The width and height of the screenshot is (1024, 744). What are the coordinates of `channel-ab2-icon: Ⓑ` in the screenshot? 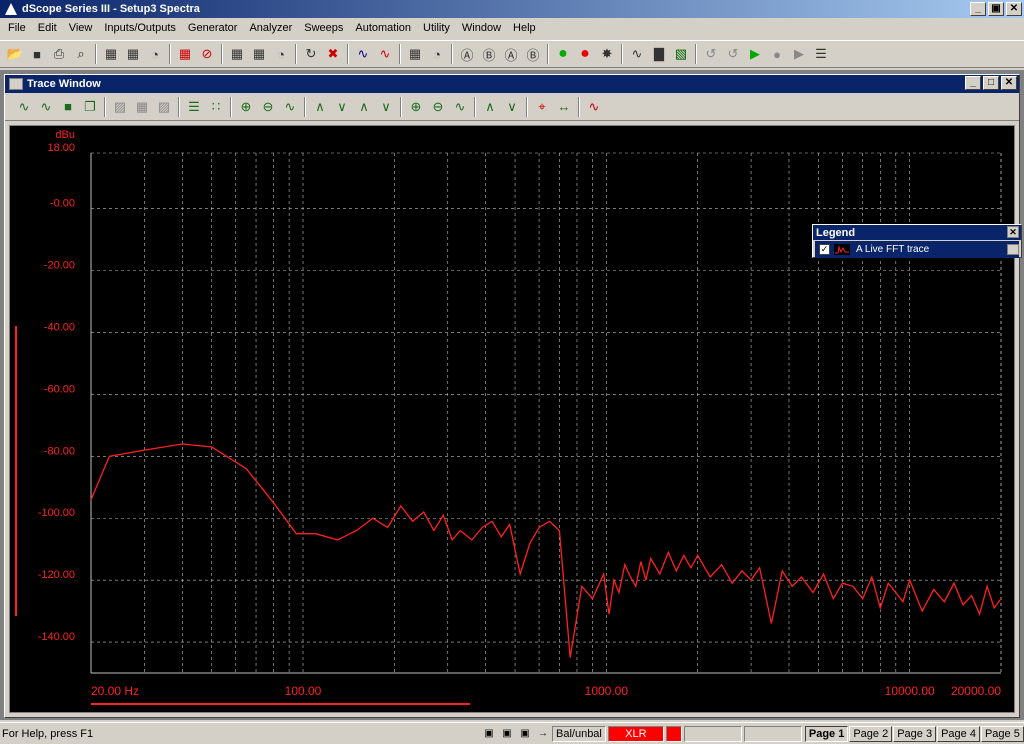 It's located at (533, 54).